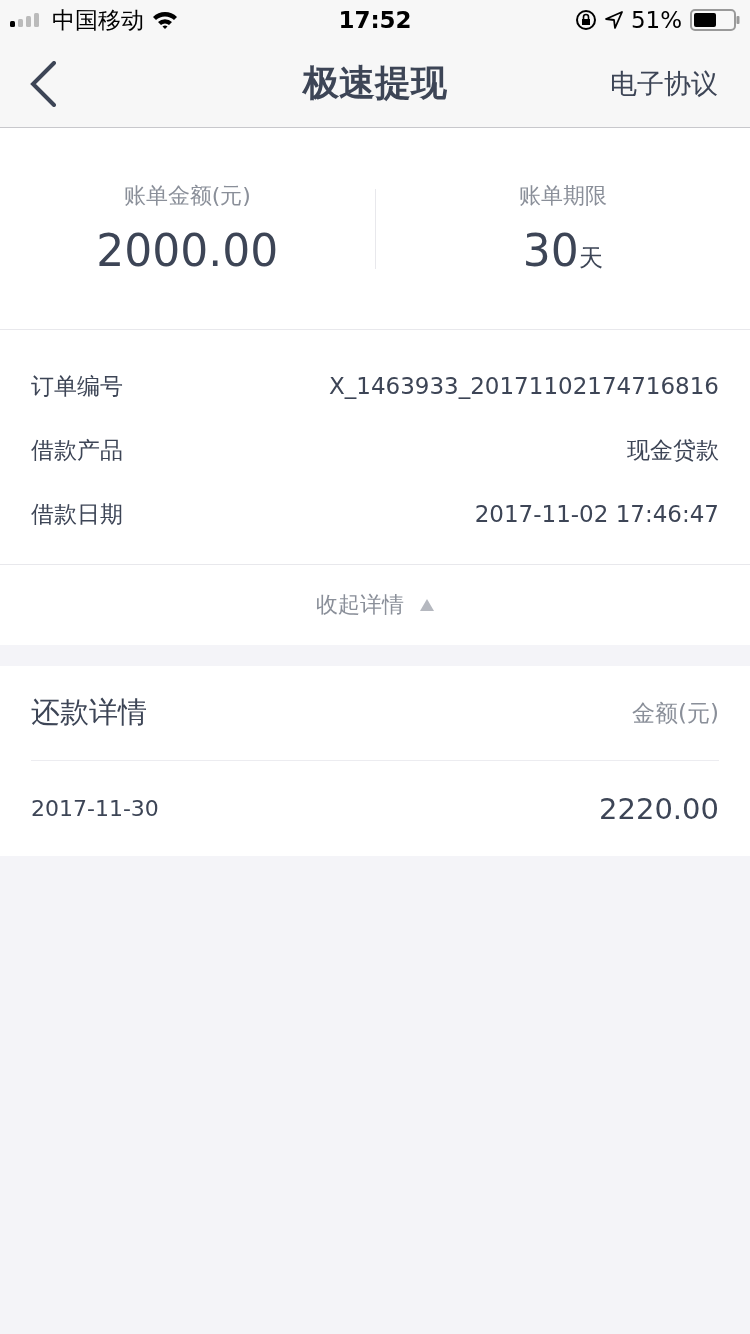  Describe the element at coordinates (187, 196) in the screenshot. I see `summary-label: 账单金额(元)` at that location.